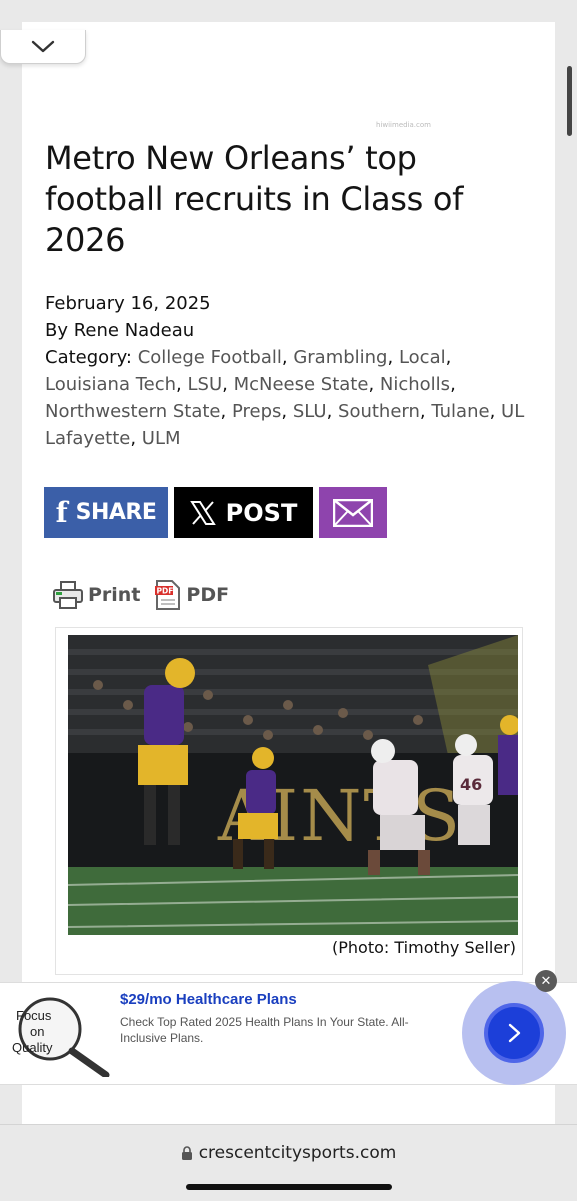 Image resolution: width=577 pixels, height=1201 pixels. I want to click on print-tools: Print PDF PDF, so click(140, 595).